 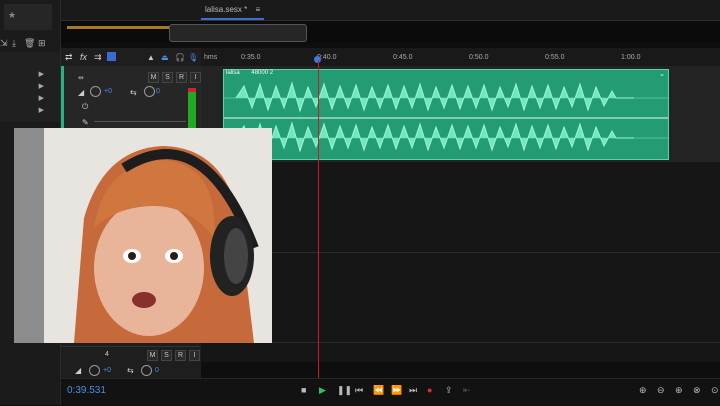 I want to click on record-button: ●, so click(x=429, y=390).